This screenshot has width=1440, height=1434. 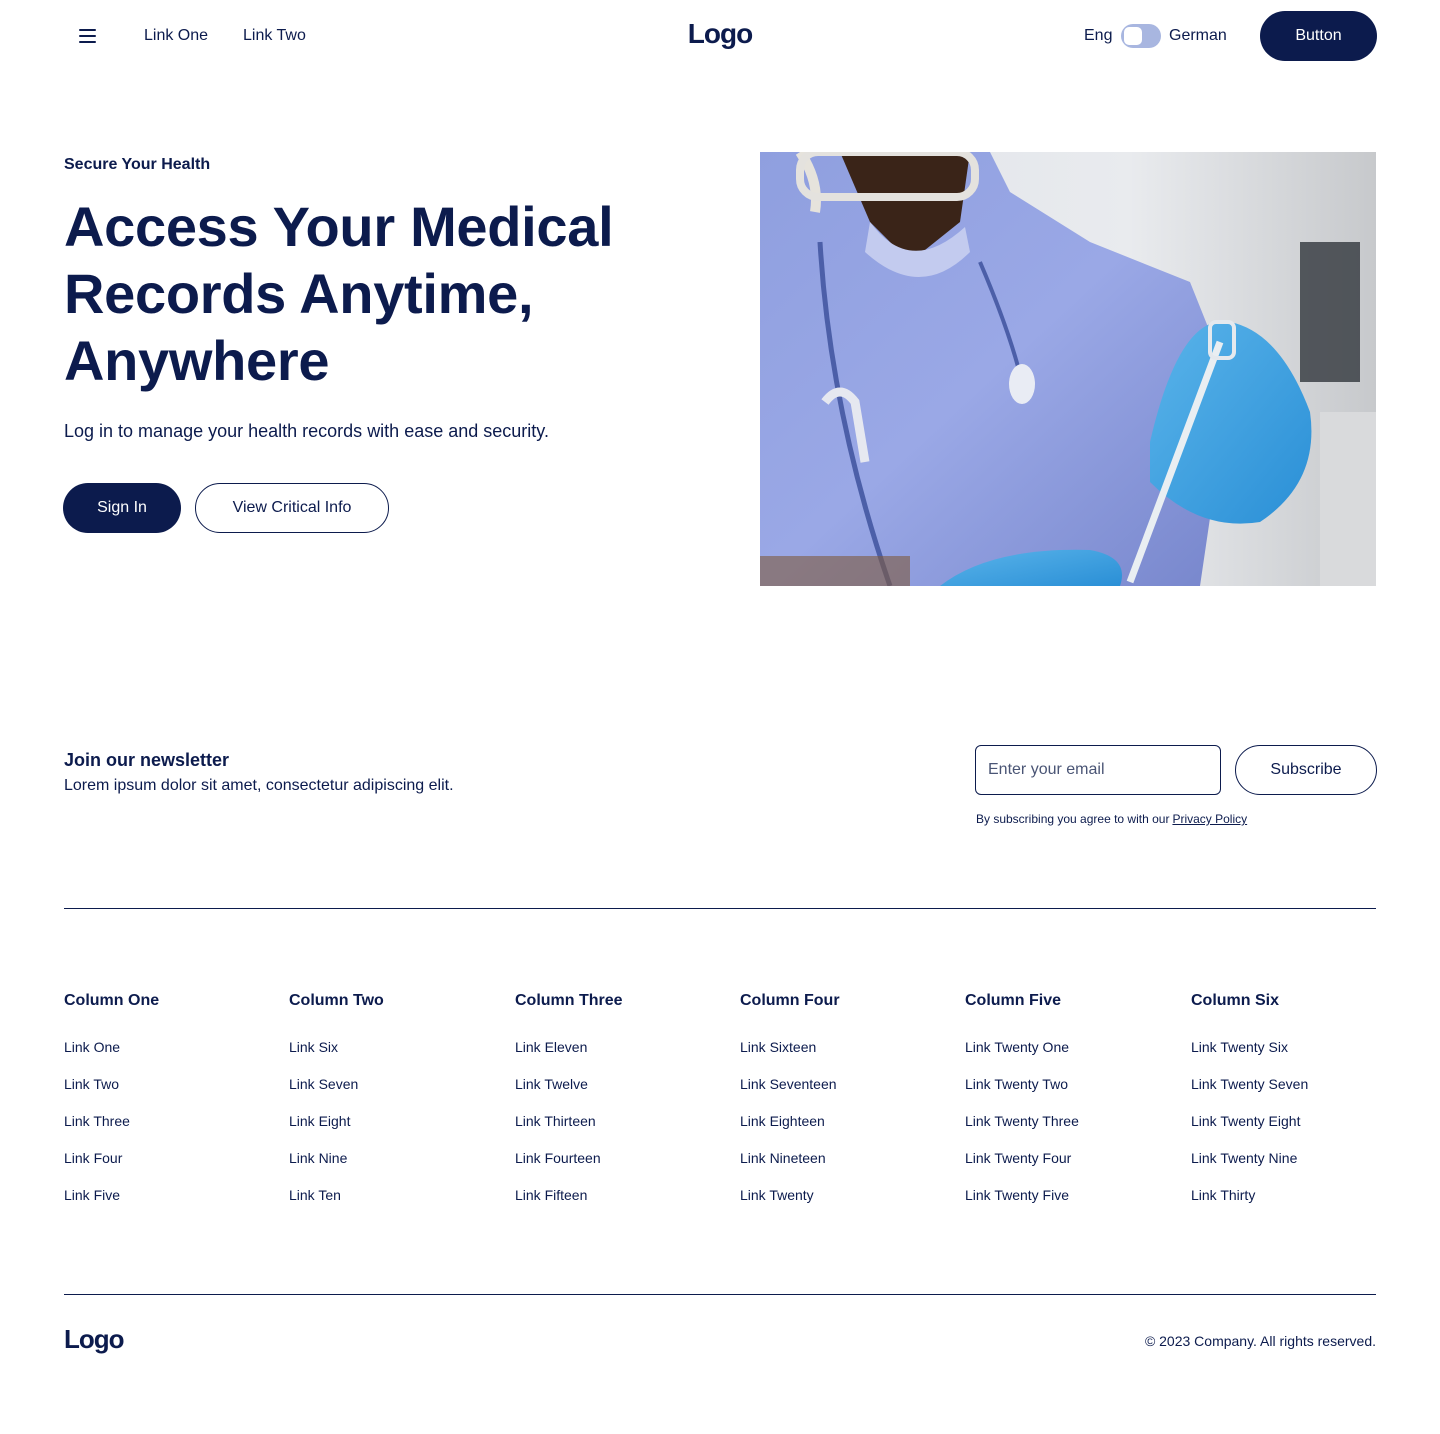 I want to click on header-logo: Logo, so click(x=720, y=33).